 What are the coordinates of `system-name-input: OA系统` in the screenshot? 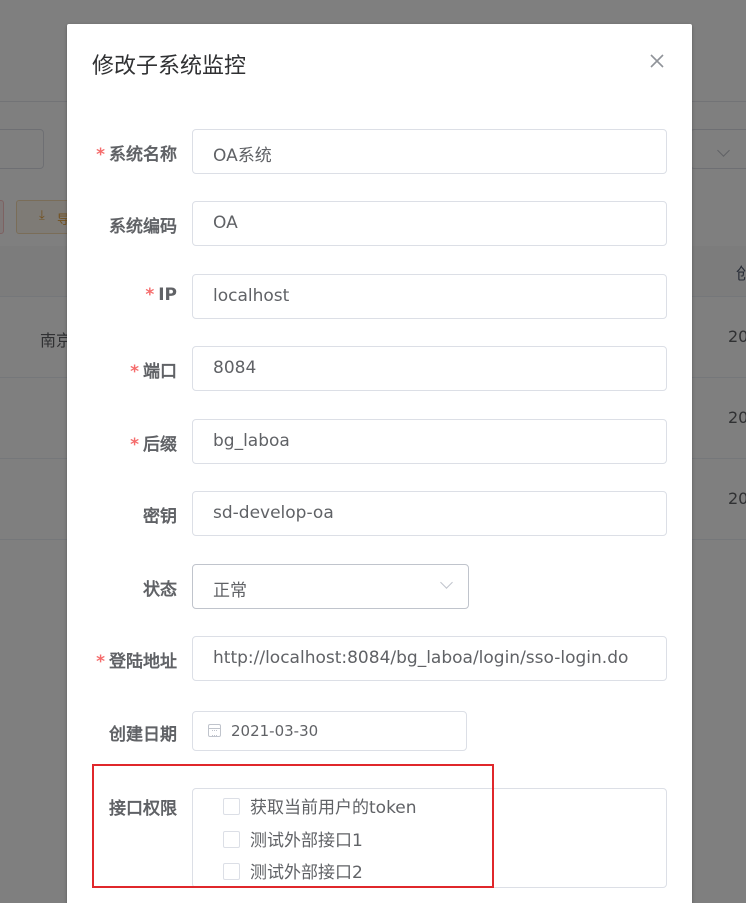 It's located at (429, 151).